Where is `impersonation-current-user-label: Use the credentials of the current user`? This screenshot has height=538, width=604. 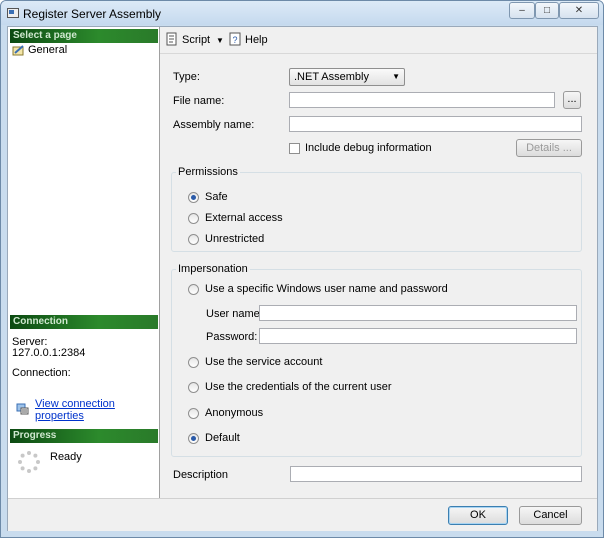
impersonation-current-user-label: Use the credentials of the current user is located at coordinates (298, 387).